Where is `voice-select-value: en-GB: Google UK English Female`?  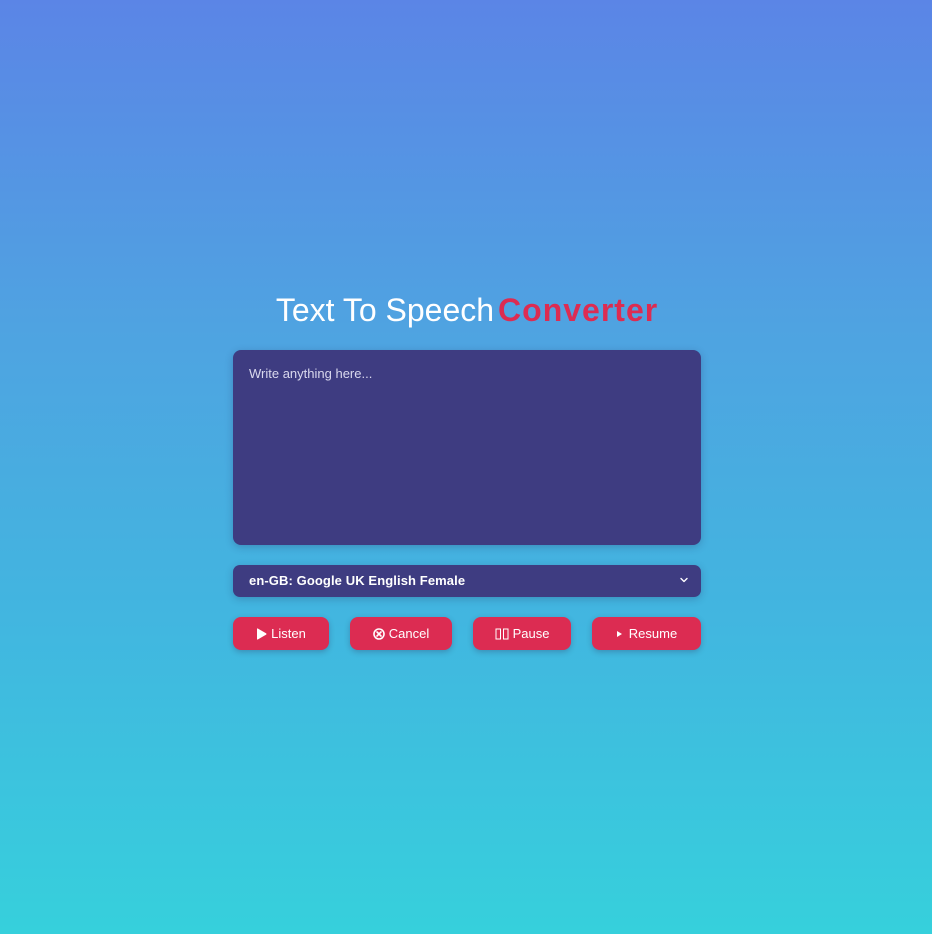
voice-select-value: en-GB: Google UK English Female is located at coordinates (357, 580).